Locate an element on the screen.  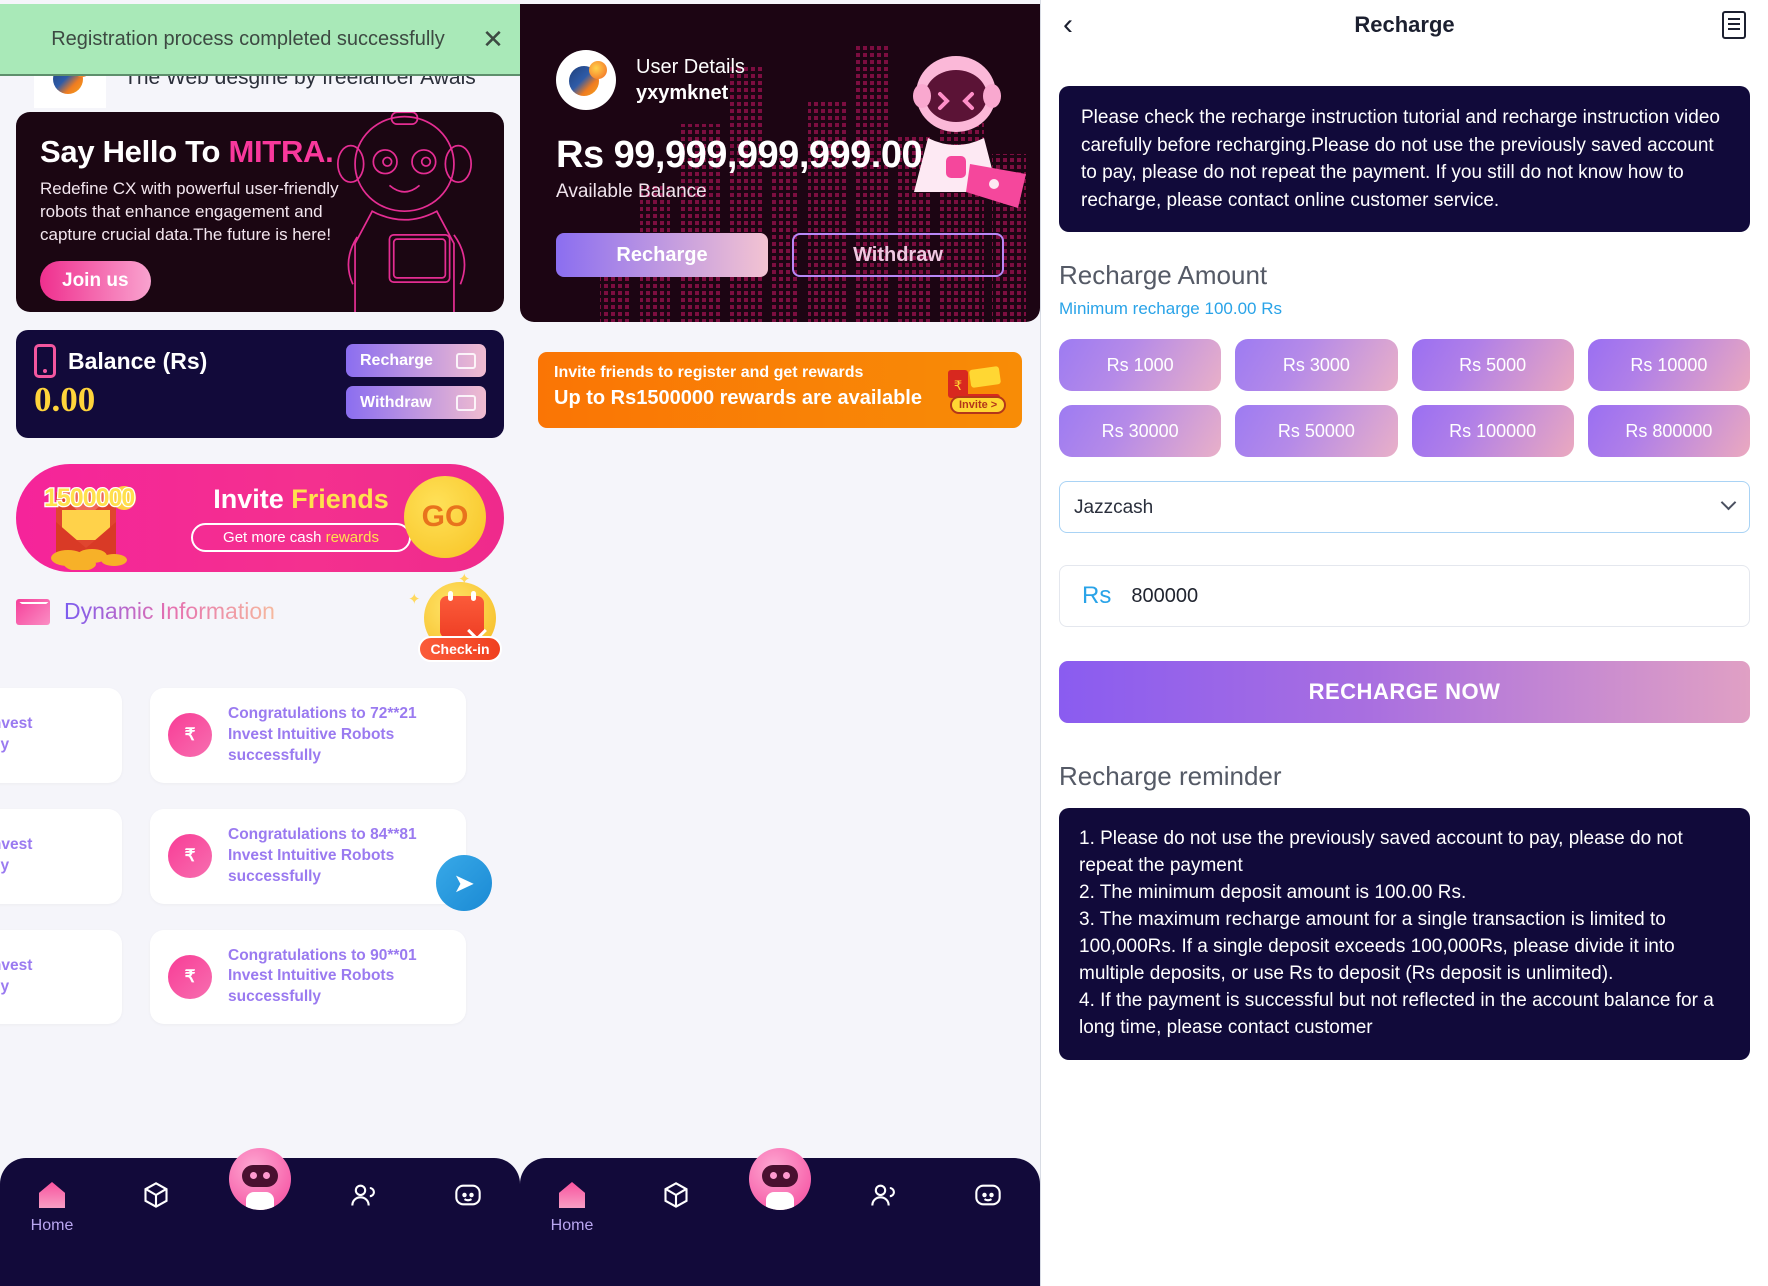
invite-badge: Invite > is located at coordinates (978, 405).